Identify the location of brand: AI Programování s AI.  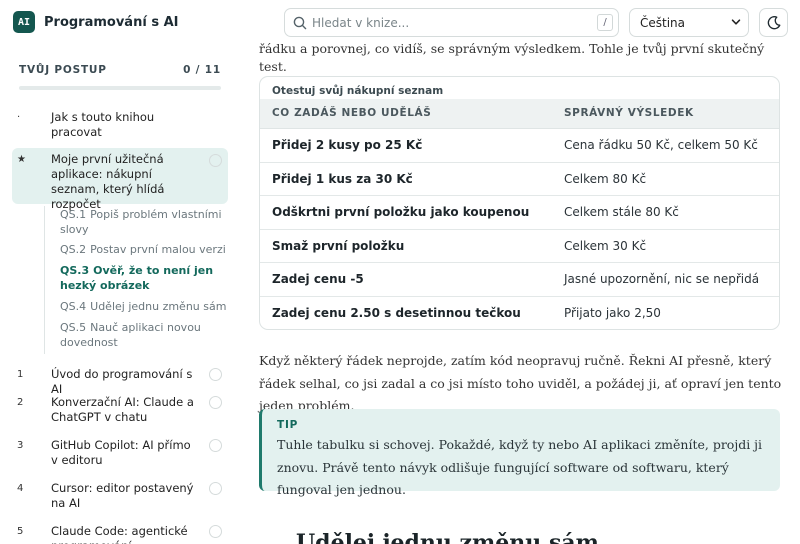
(95, 22).